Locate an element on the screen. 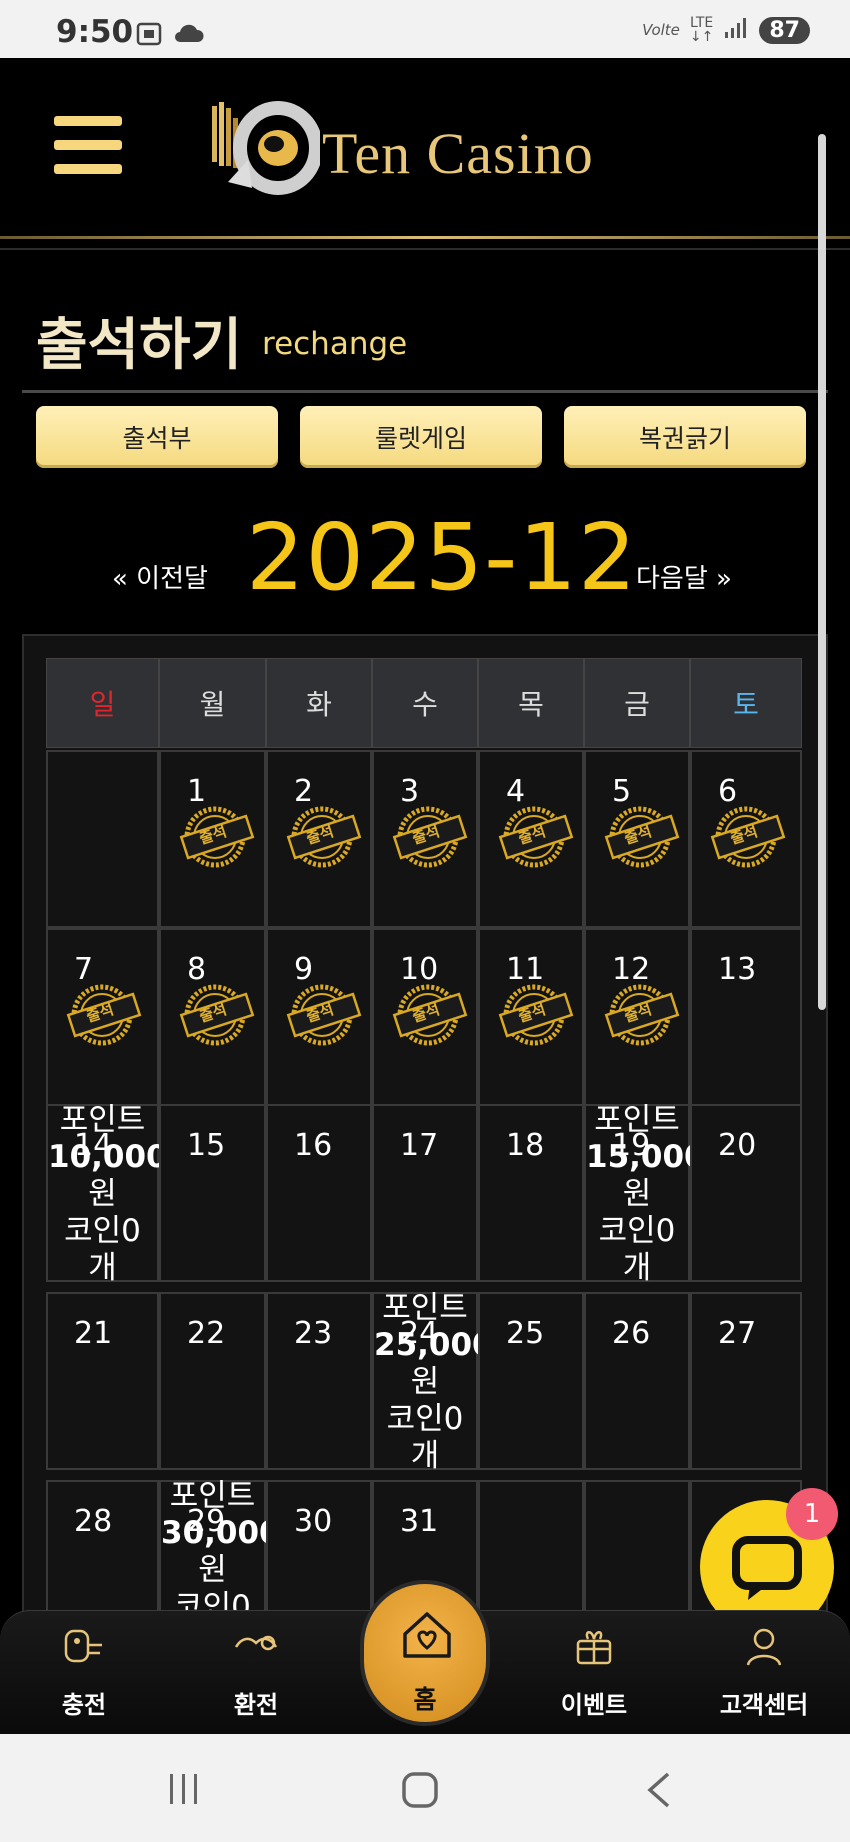 Image resolution: width=850 pixels, height=1842 pixels. header-divider is located at coordinates (425, 249).